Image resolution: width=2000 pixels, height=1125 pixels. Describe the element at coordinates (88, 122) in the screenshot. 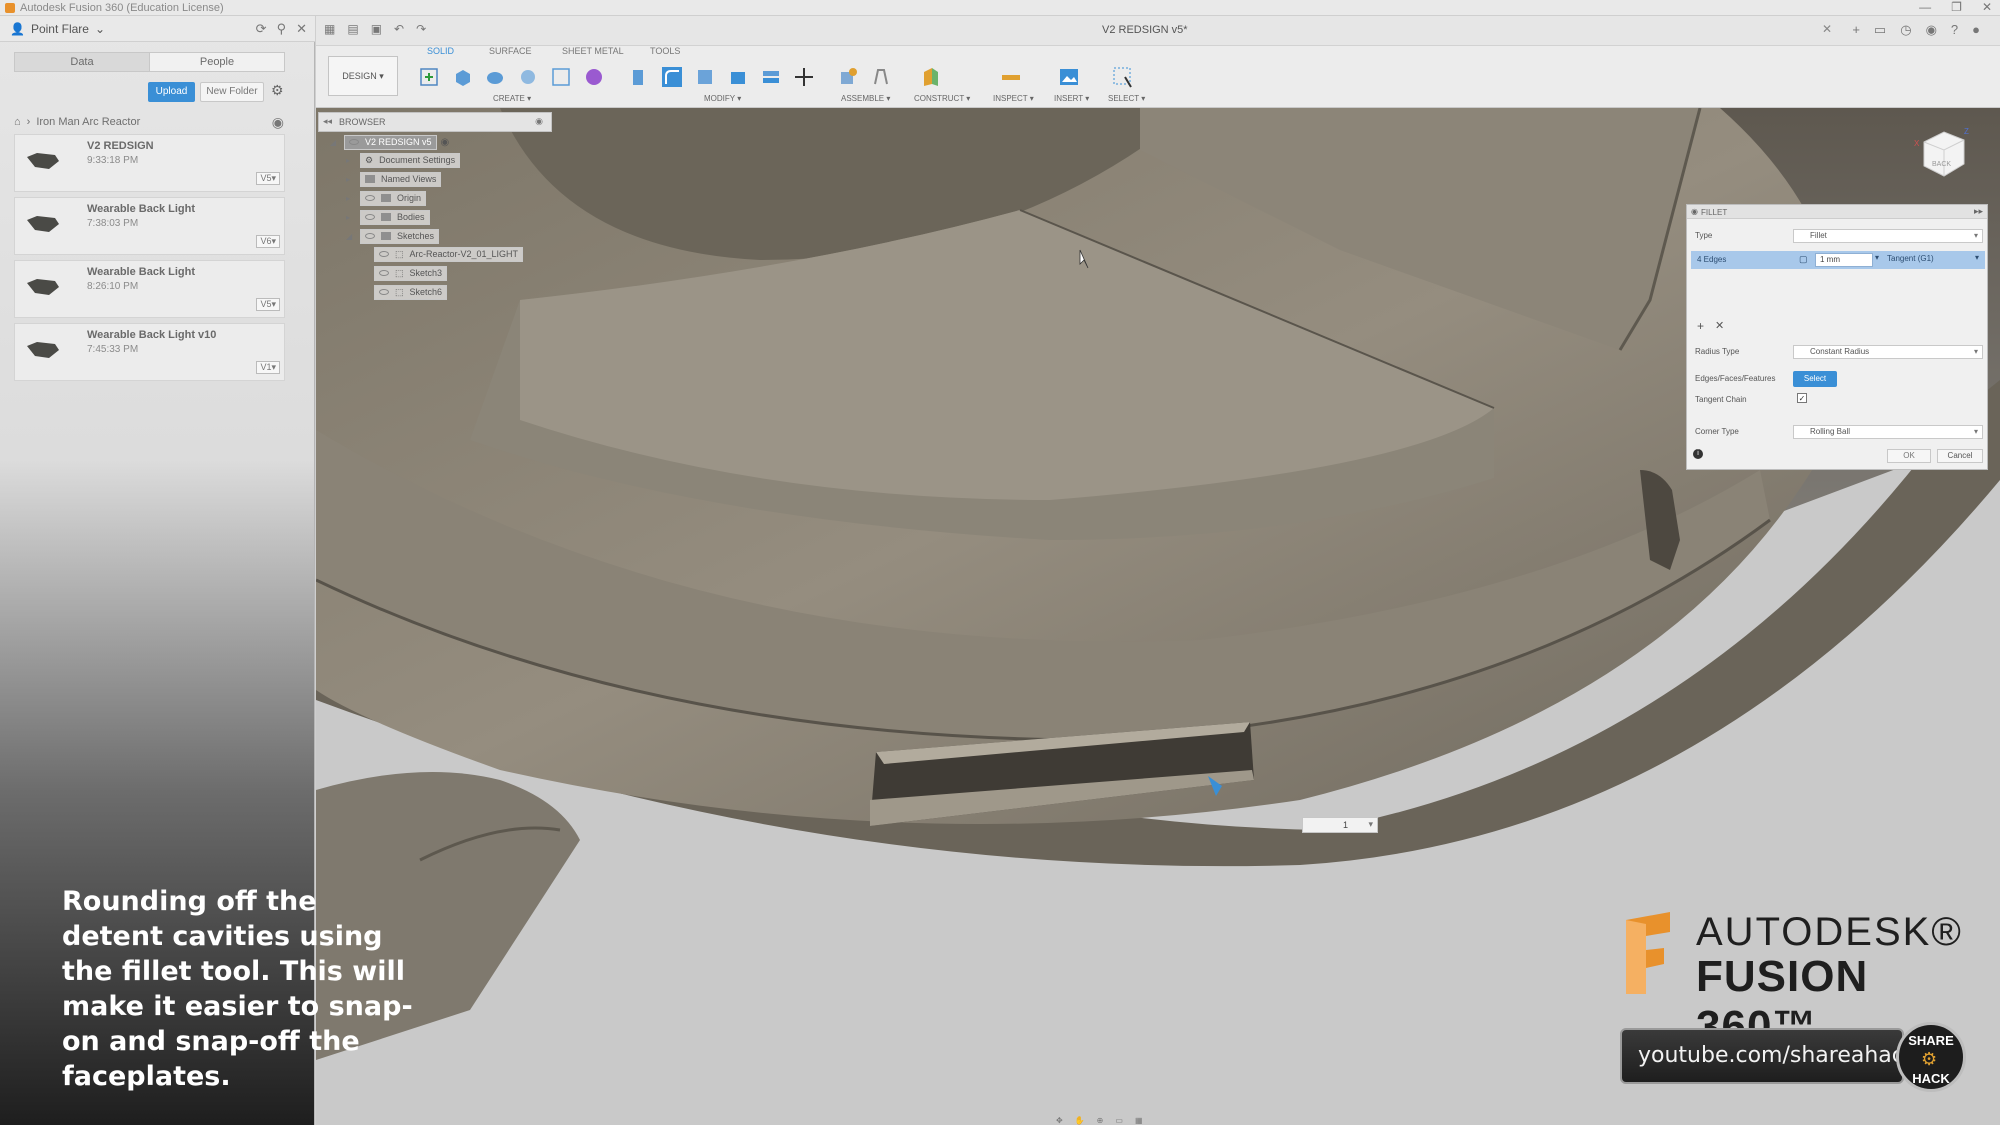

I see `project-name: Iron Man Arc Reactor` at that location.